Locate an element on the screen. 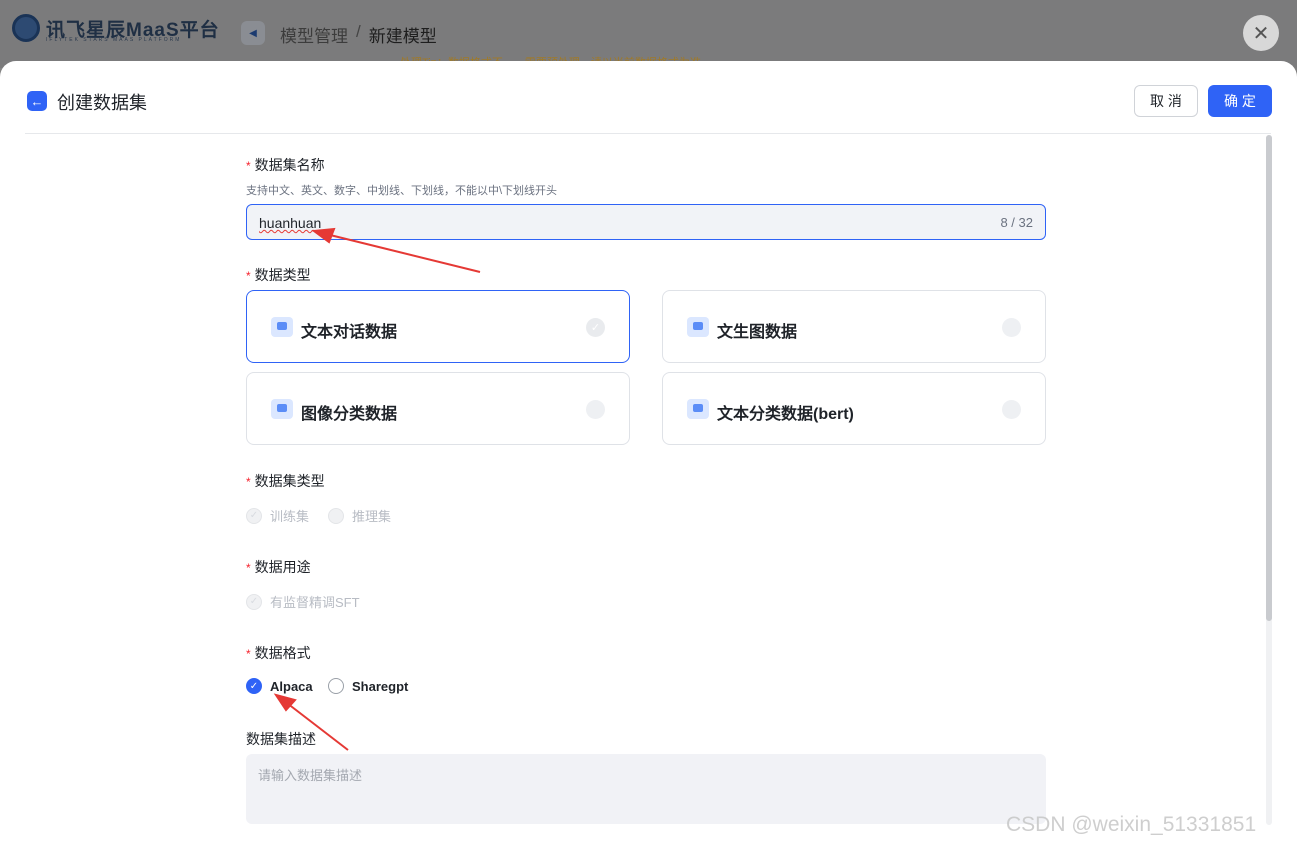 The height and width of the screenshot is (847, 1297). logo-mark-icon is located at coordinates (26, 28).